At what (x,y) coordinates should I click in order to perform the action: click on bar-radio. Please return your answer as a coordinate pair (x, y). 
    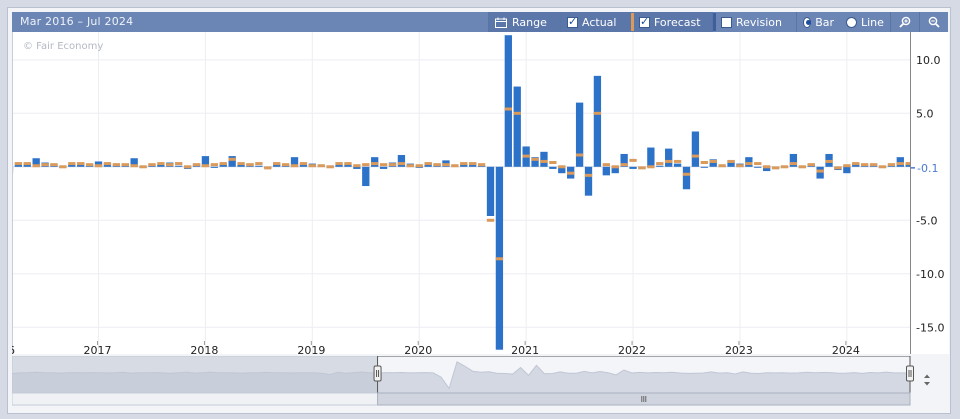
    Looking at the image, I should click on (807, 22).